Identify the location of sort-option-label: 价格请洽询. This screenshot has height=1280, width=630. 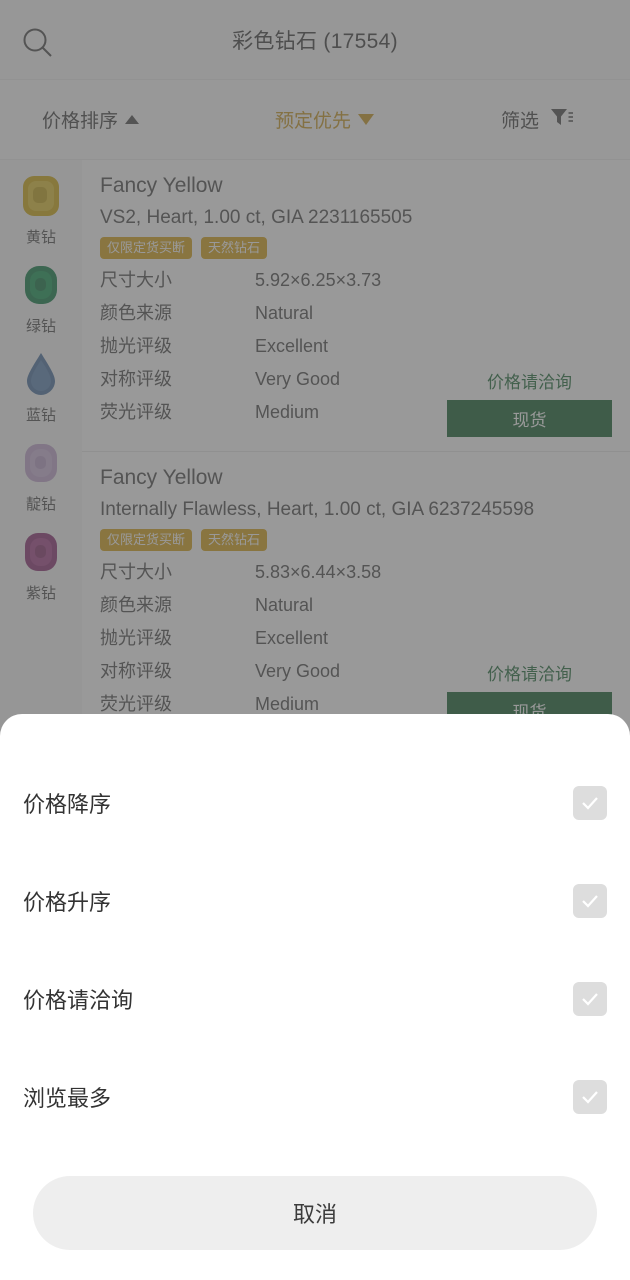
(78, 1000).